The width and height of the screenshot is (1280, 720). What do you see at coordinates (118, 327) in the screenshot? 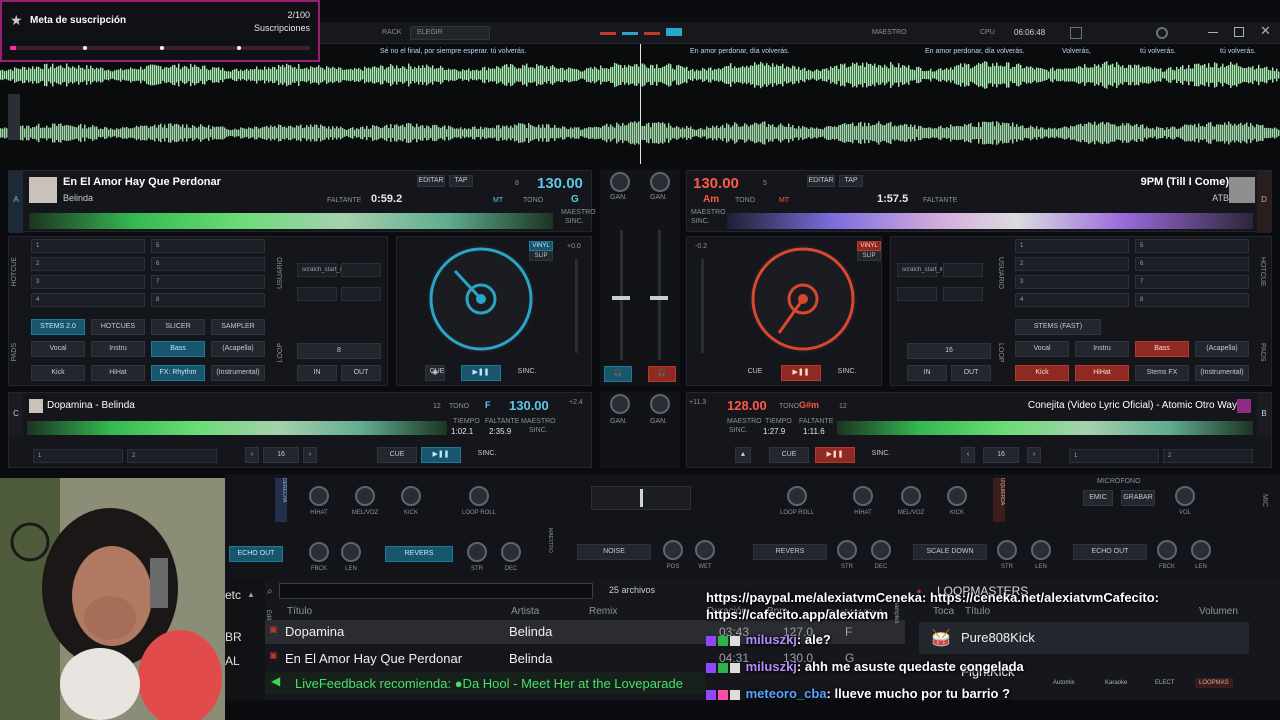
I see `tab-hotcues: HOTCUES` at bounding box center [118, 327].